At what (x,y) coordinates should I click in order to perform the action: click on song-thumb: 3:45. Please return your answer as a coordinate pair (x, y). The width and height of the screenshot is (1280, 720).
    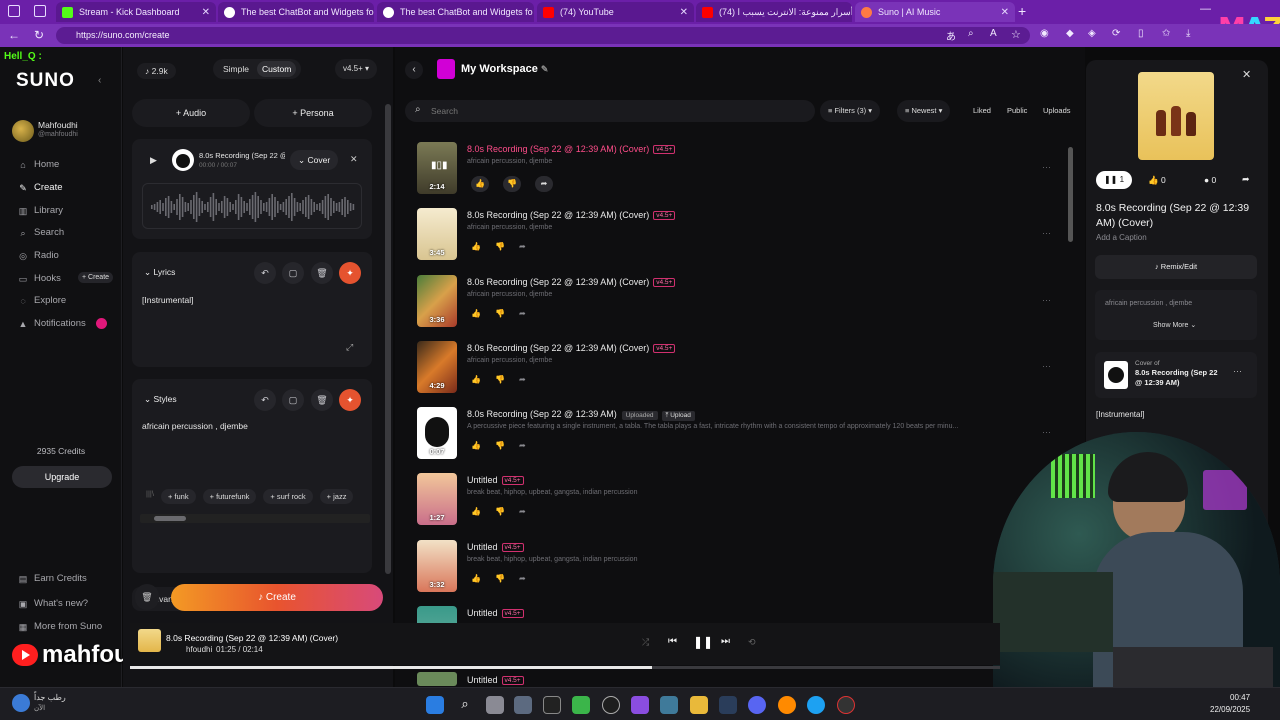
    Looking at the image, I should click on (437, 234).